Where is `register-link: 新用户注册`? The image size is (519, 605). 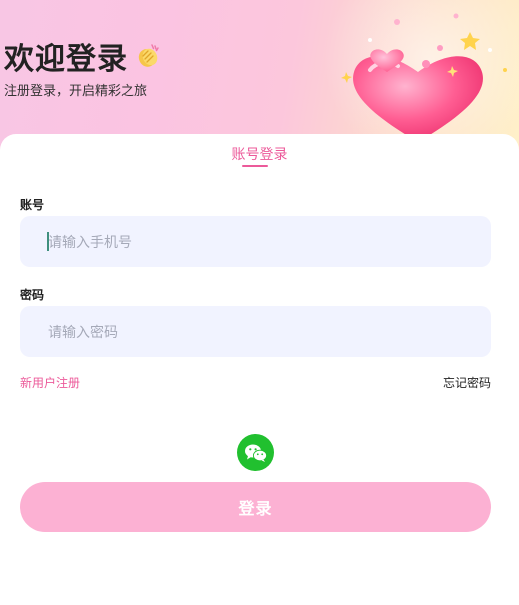 register-link: 新用户注册 is located at coordinates (50, 382).